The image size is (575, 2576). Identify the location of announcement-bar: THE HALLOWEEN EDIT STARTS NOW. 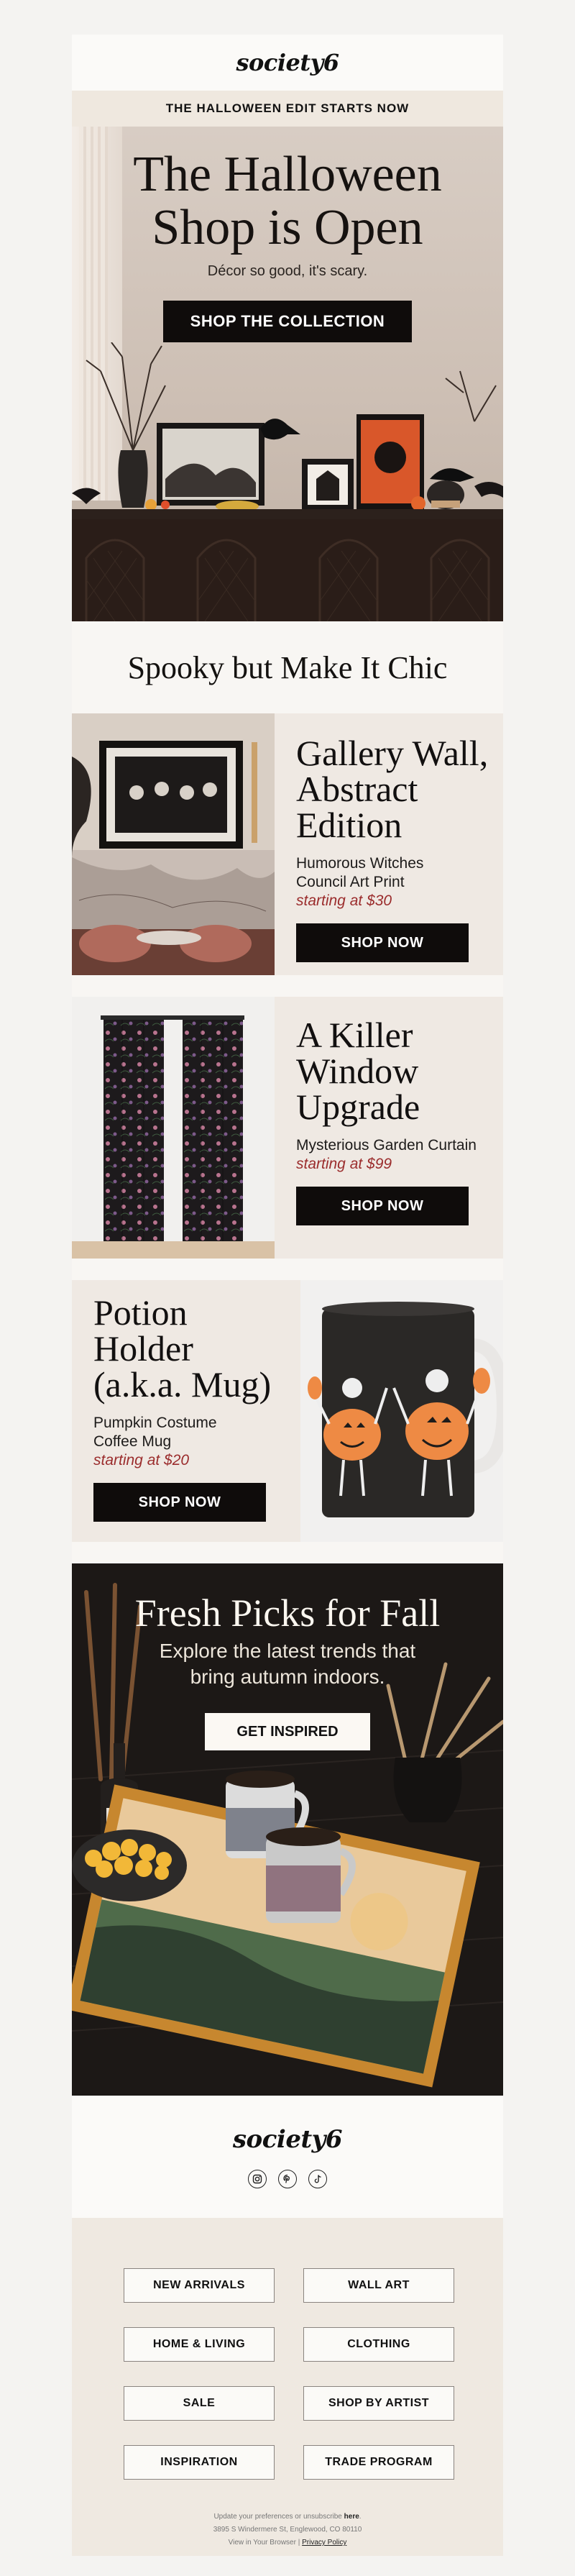
(287, 109).